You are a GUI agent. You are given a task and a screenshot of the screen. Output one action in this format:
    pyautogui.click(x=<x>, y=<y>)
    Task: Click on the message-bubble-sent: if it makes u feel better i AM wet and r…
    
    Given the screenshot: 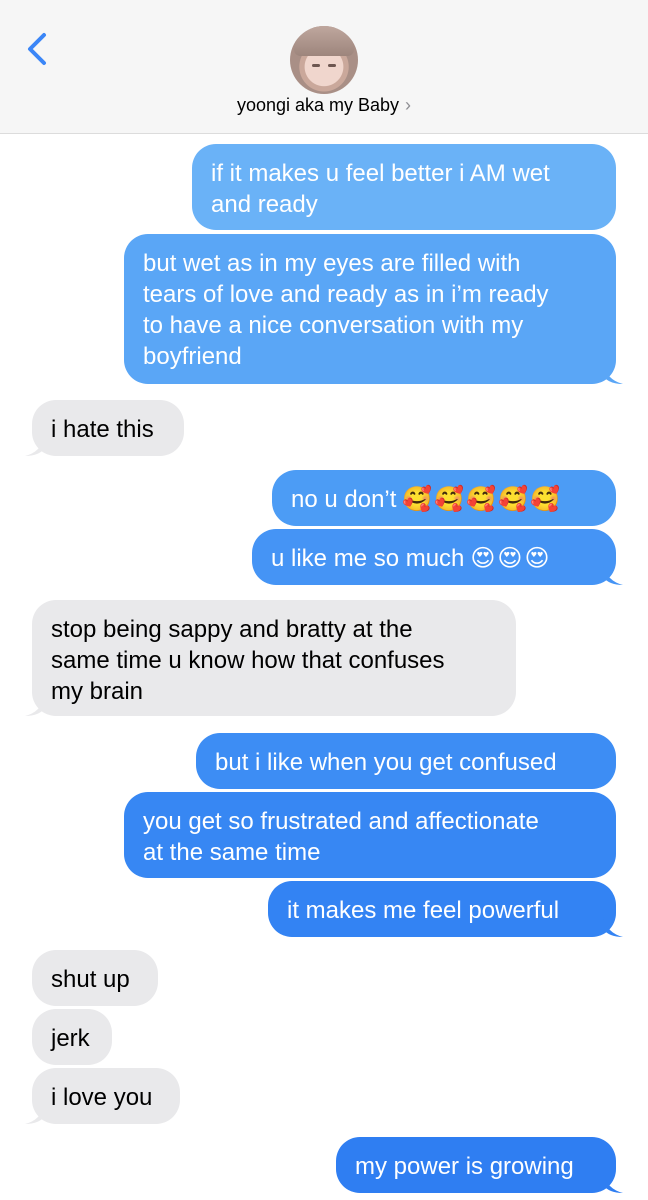 What is the action you would take?
    pyautogui.click(x=404, y=187)
    